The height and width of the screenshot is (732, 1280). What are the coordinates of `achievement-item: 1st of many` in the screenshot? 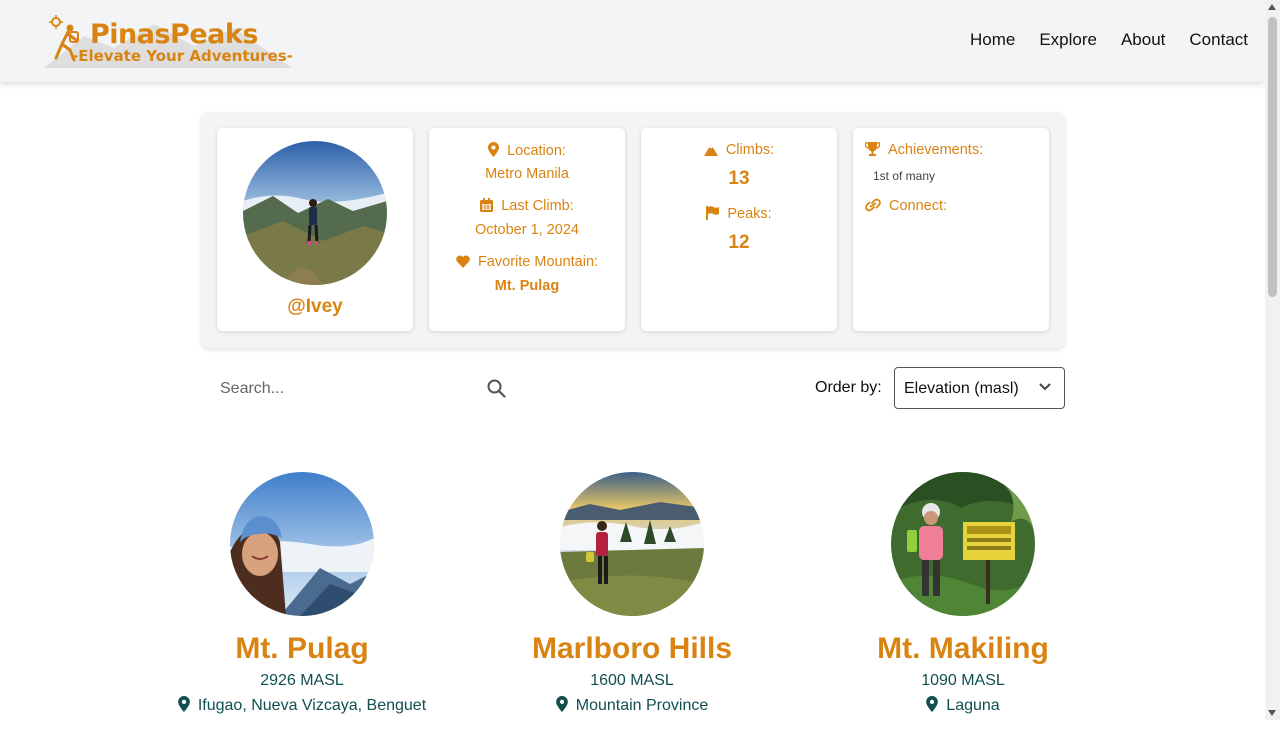 It's located at (904, 176).